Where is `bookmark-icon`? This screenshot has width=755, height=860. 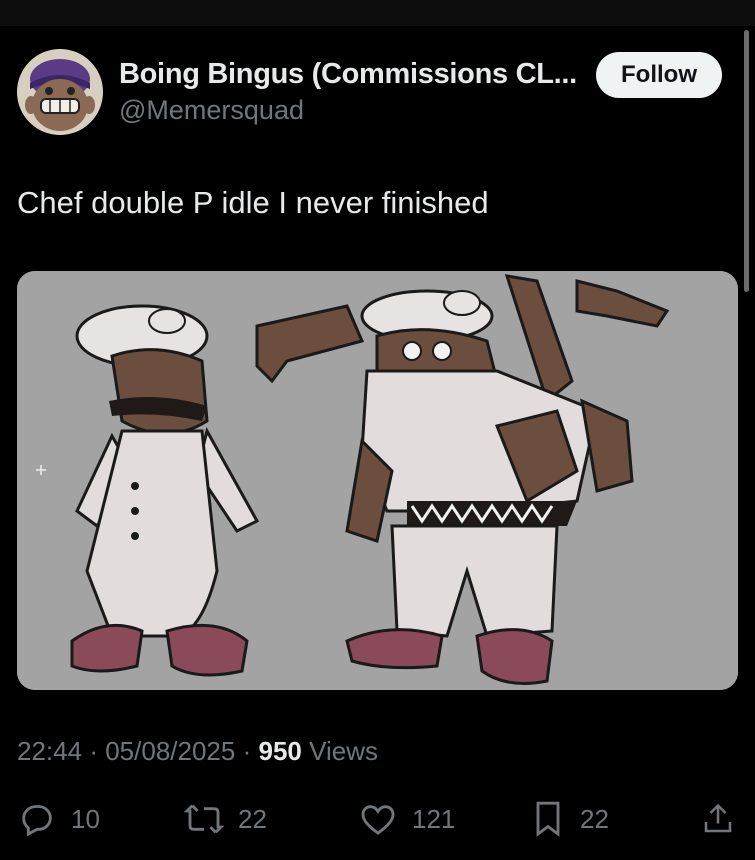
bookmark-icon is located at coordinates (548, 819).